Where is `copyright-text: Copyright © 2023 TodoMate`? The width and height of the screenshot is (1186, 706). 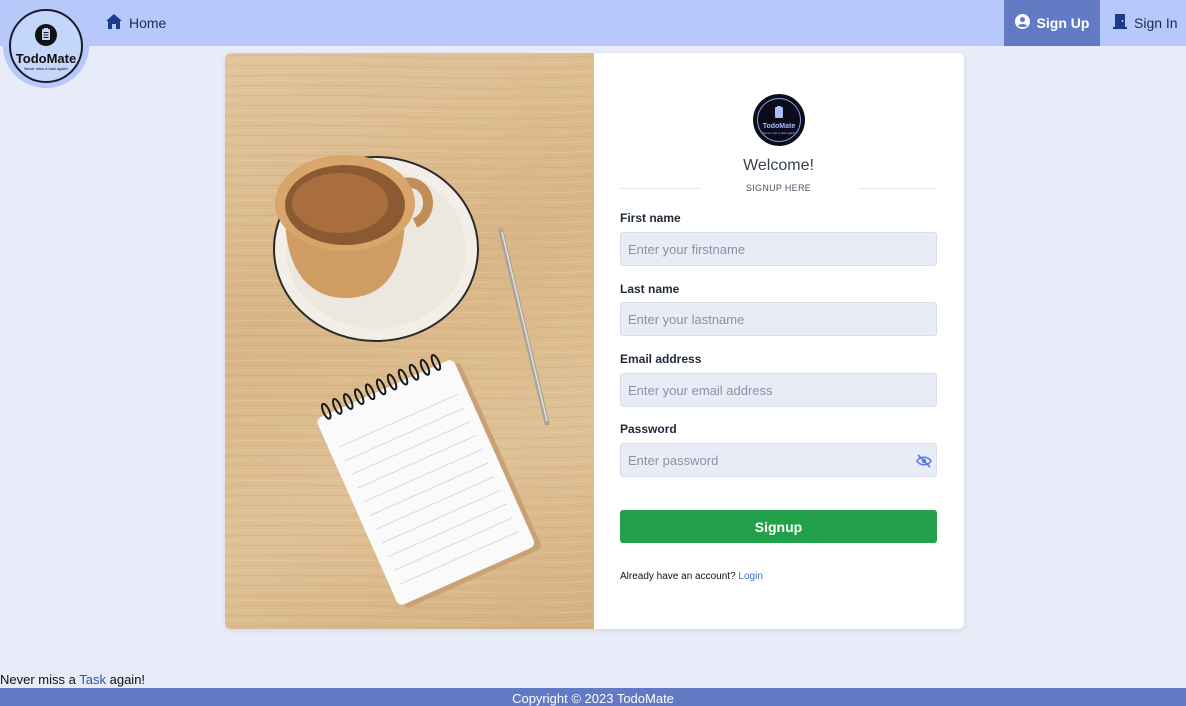 copyright-text: Copyright © 2023 TodoMate is located at coordinates (593, 698).